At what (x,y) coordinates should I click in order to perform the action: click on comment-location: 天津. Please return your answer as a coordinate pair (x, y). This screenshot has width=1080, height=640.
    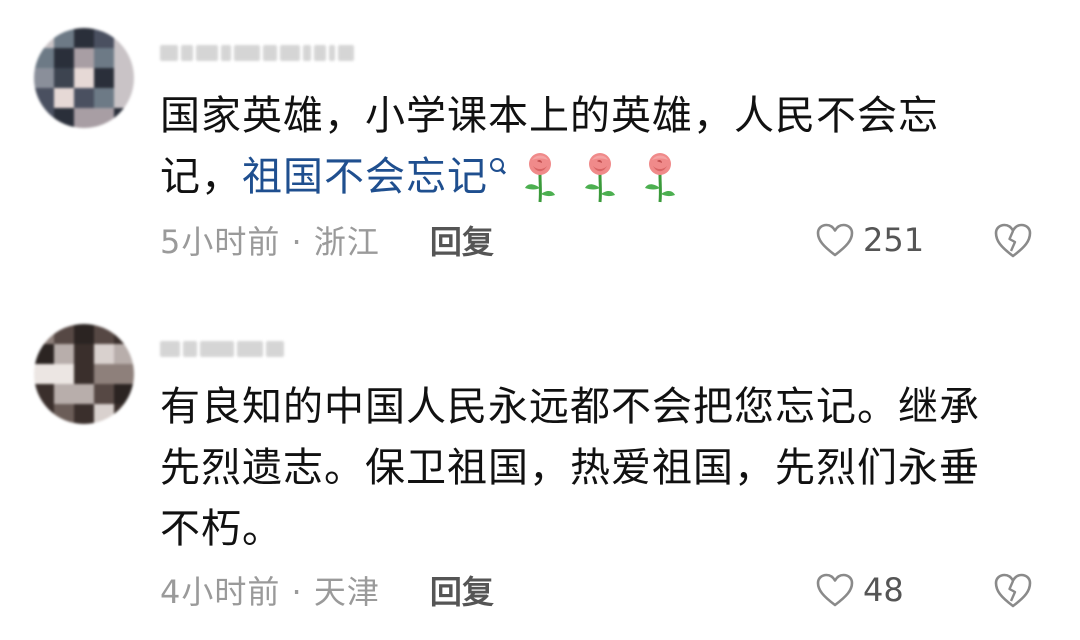
    Looking at the image, I should click on (346, 592).